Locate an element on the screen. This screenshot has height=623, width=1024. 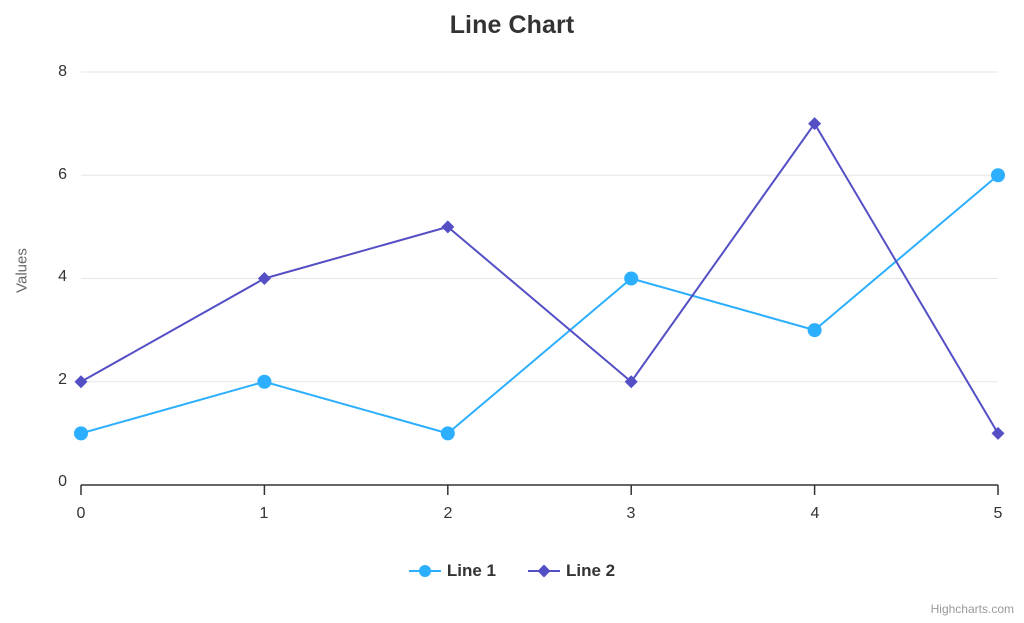
legend-item-line-1: Line 1 is located at coordinates (452, 571).